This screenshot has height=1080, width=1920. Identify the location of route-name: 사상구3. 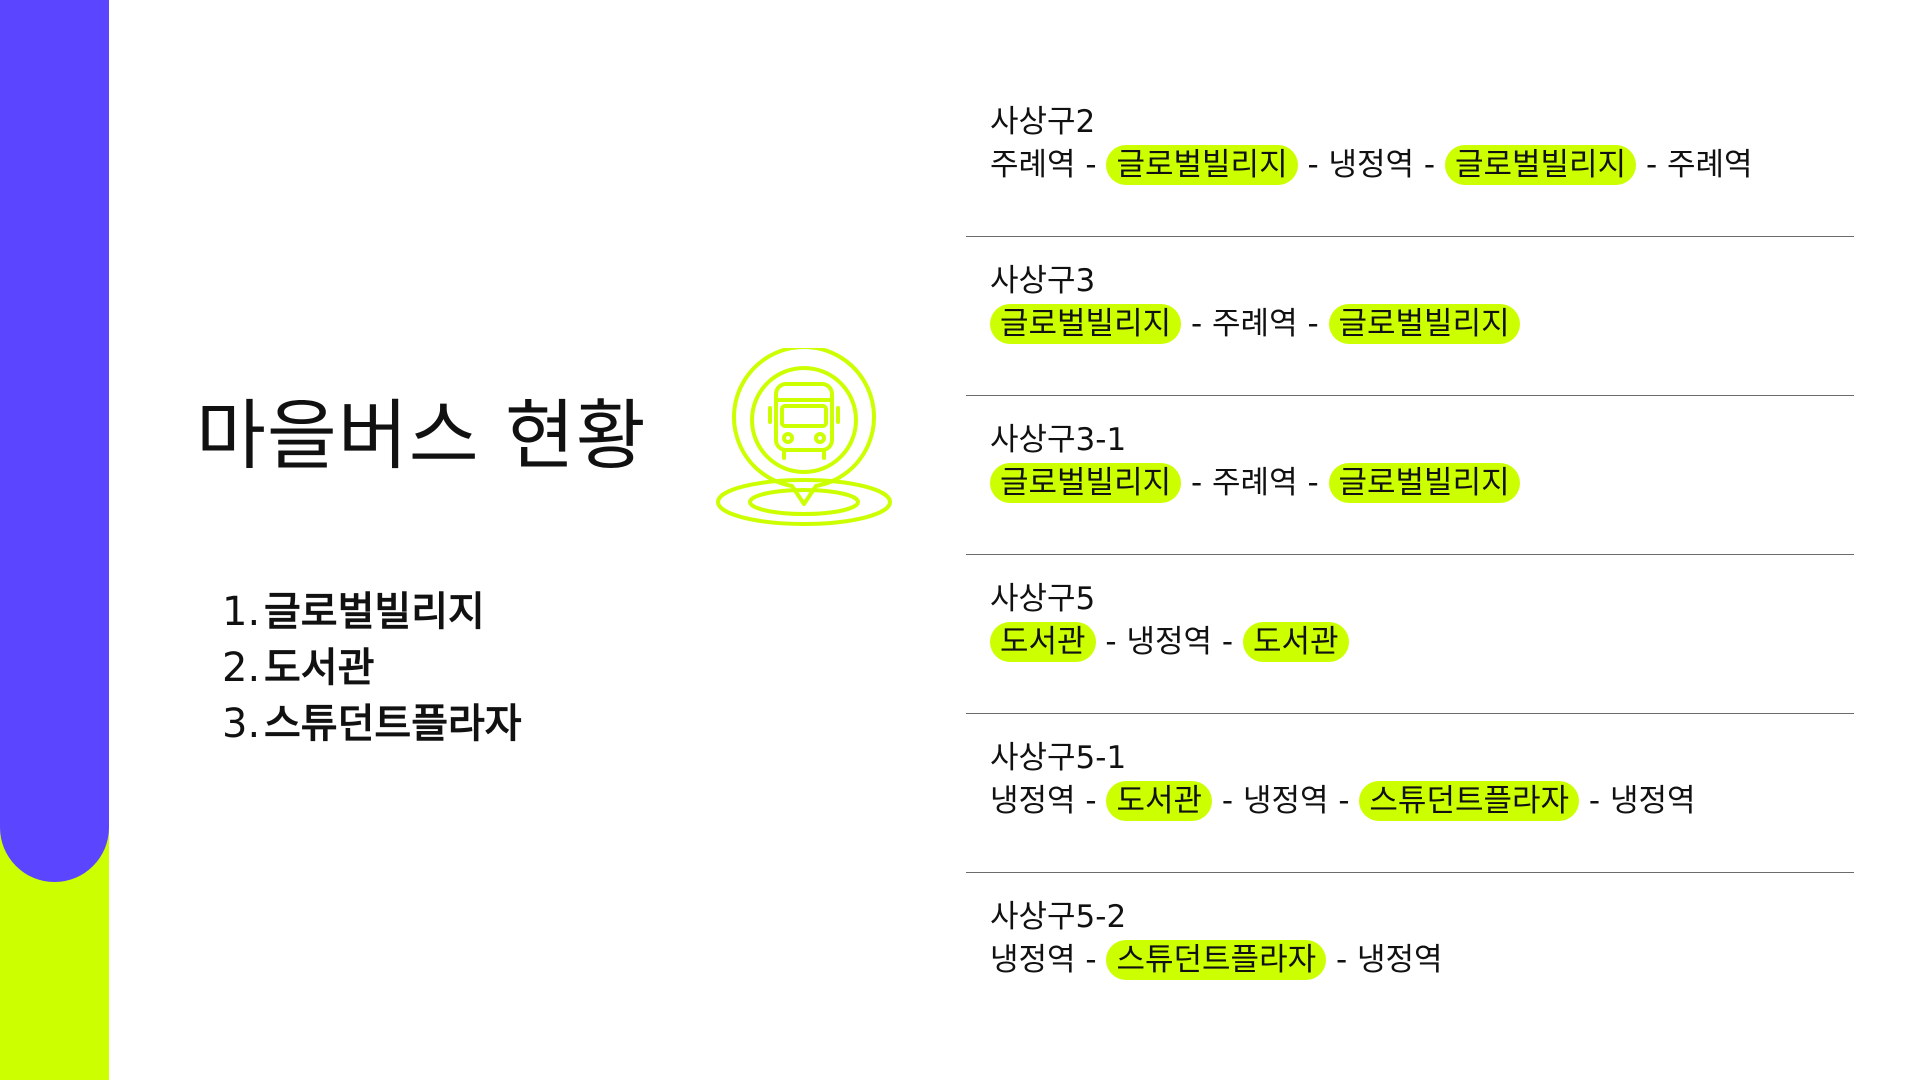
(1043, 281).